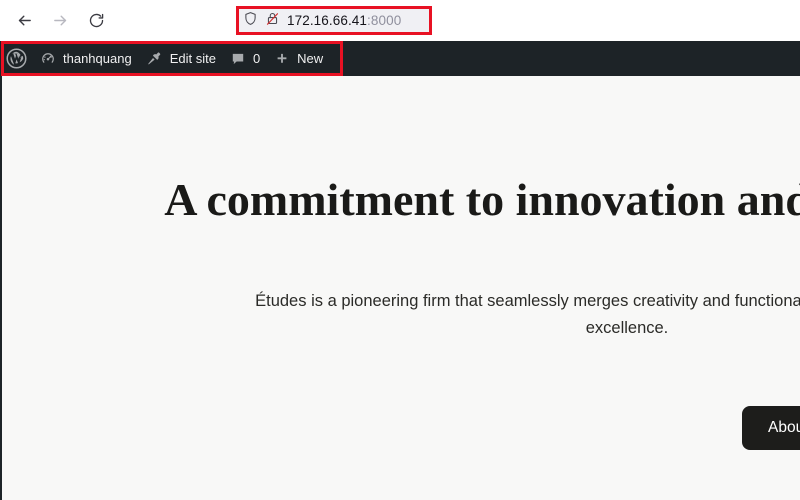 This screenshot has height=500, width=800. What do you see at coordinates (256, 58) in the screenshot?
I see `admin-bar-comment-count: 0` at bounding box center [256, 58].